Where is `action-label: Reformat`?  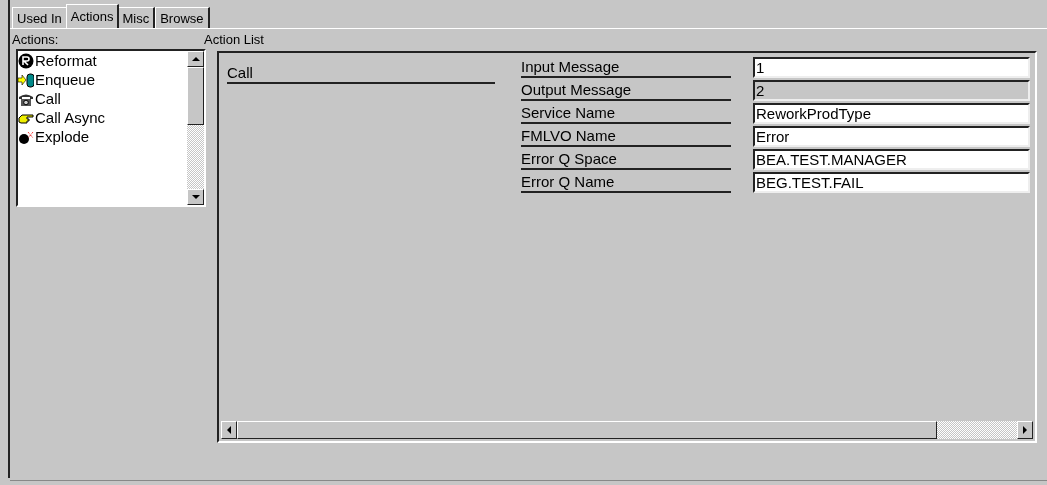
action-label: Reformat is located at coordinates (66, 60).